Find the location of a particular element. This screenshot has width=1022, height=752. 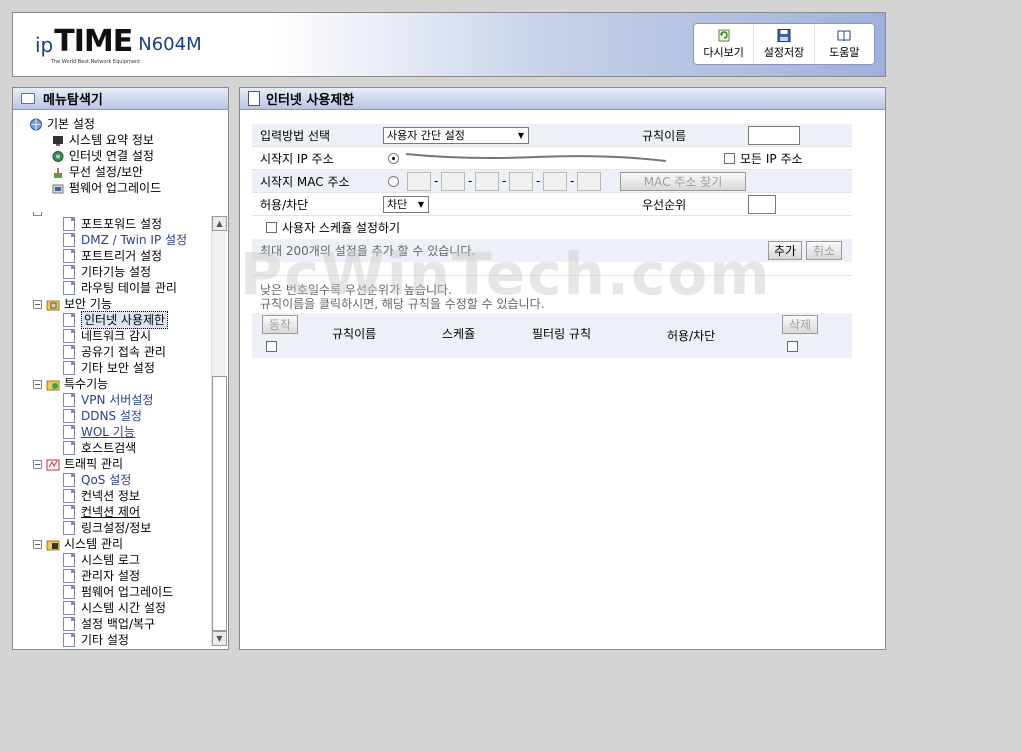

sidebar-item-wireless: 무선 설정/보안 is located at coordinates (95, 172).